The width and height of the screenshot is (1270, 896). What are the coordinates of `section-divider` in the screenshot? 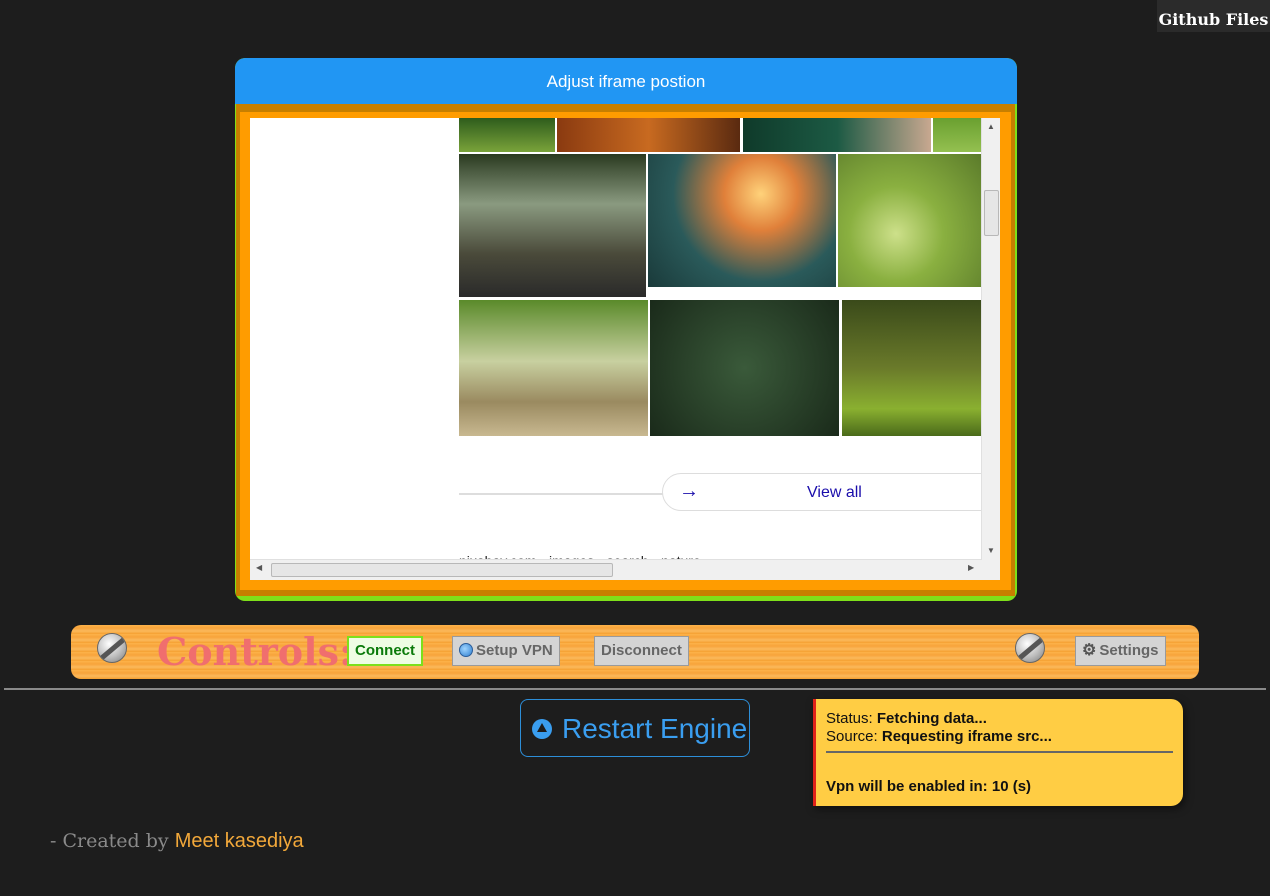 It's located at (635, 689).